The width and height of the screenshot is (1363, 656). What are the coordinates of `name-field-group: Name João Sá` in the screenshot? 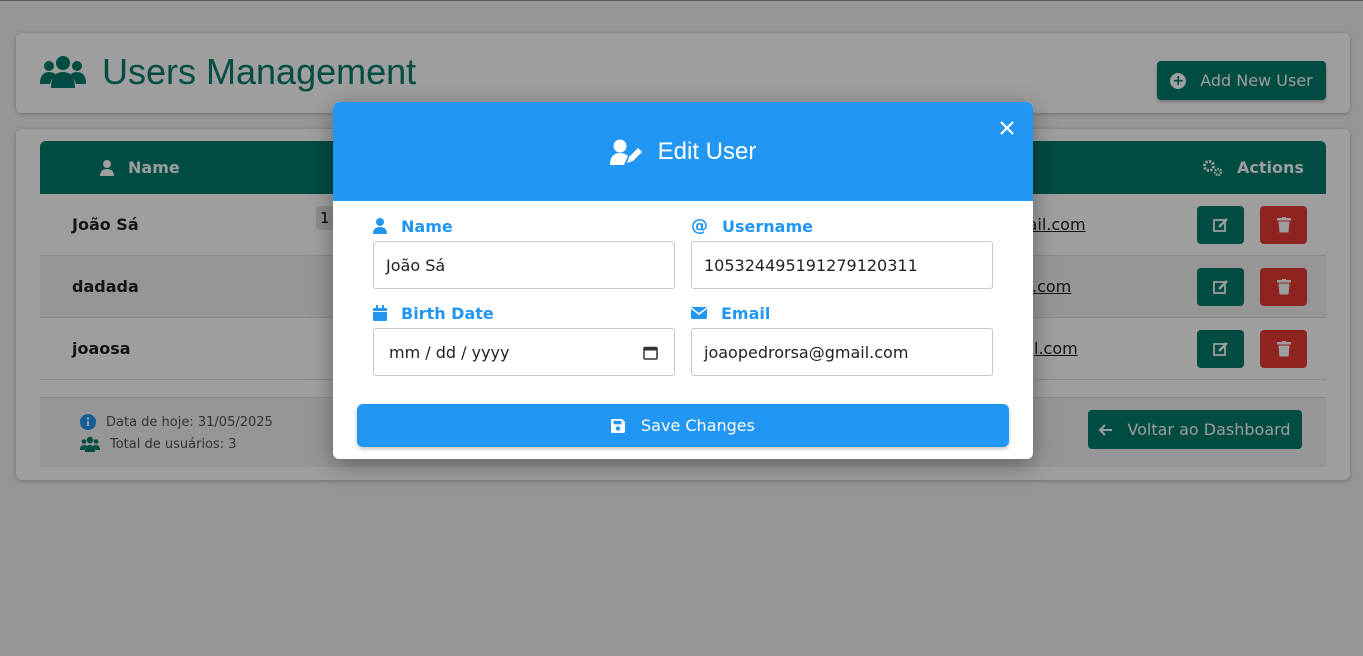 It's located at (524, 252).